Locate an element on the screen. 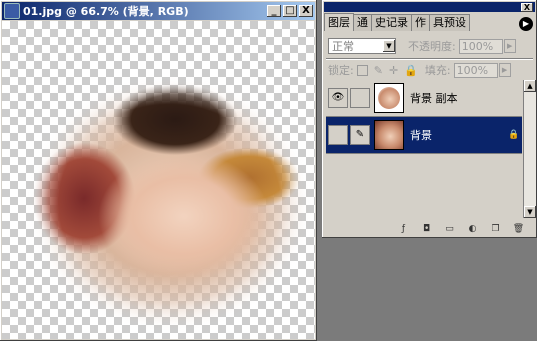 The height and width of the screenshot is (341, 537). close-button: X is located at coordinates (306, 11).